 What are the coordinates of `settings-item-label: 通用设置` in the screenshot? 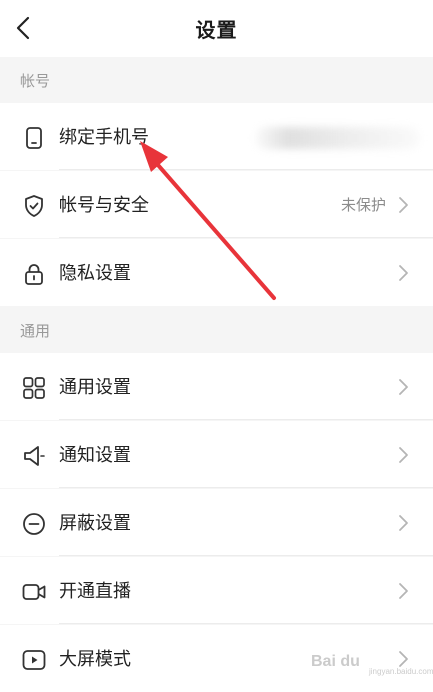 It's located at (95, 387).